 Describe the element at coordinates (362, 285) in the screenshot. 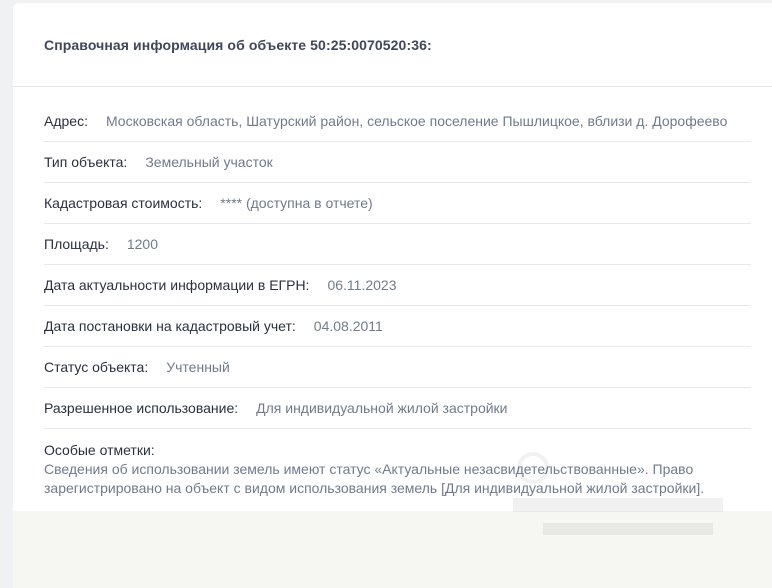

I see `row-value: 06.11.2023` at that location.